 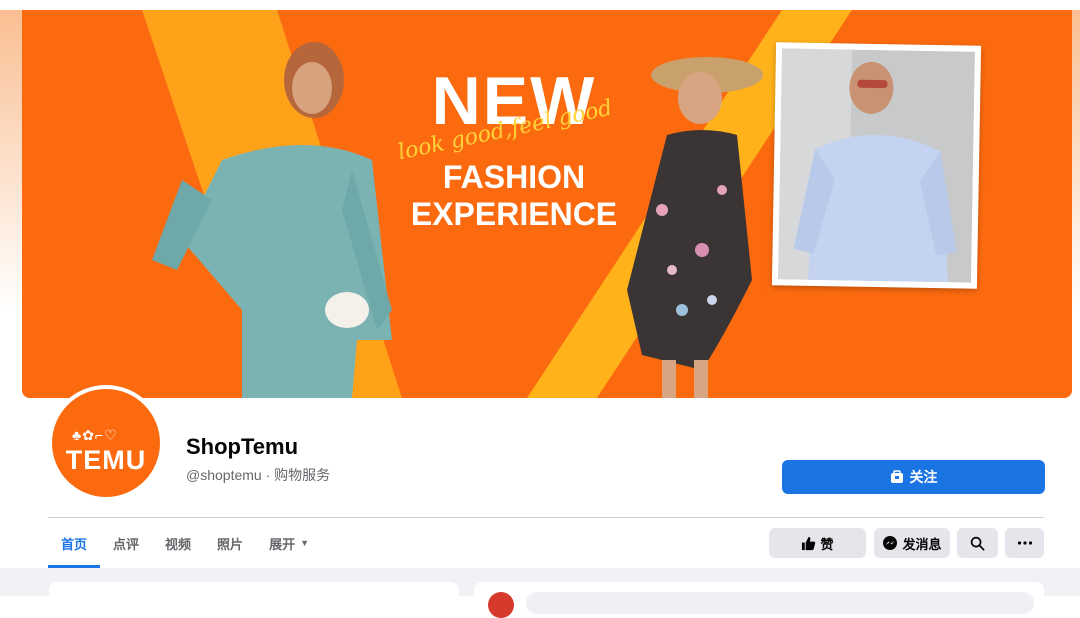 I want to click on model-right-figure, so click(x=876, y=165).